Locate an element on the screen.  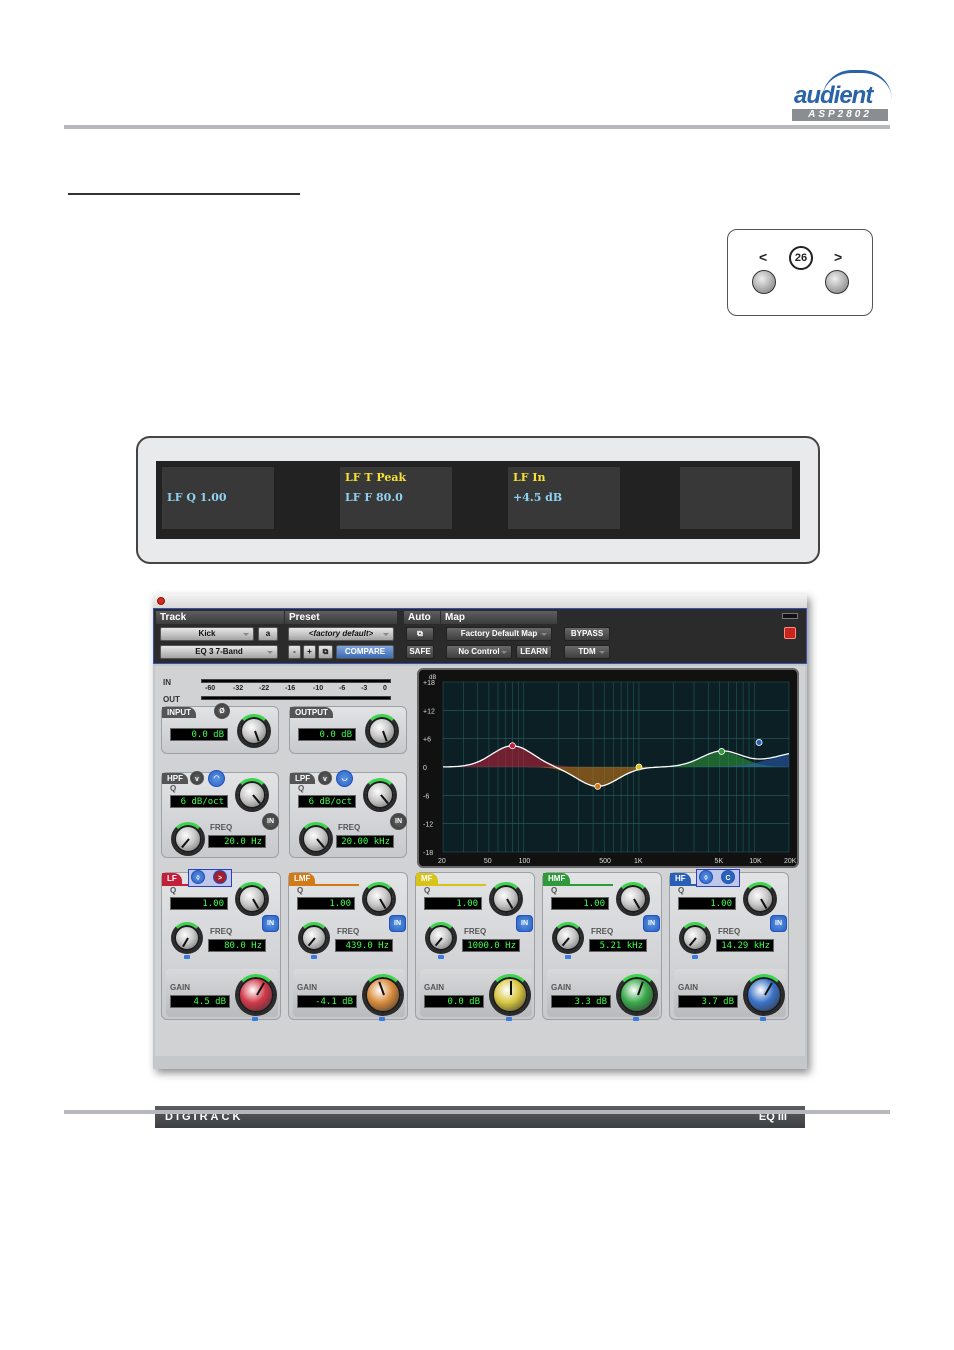
lpf-type-icon: v is located at coordinates (325, 778).